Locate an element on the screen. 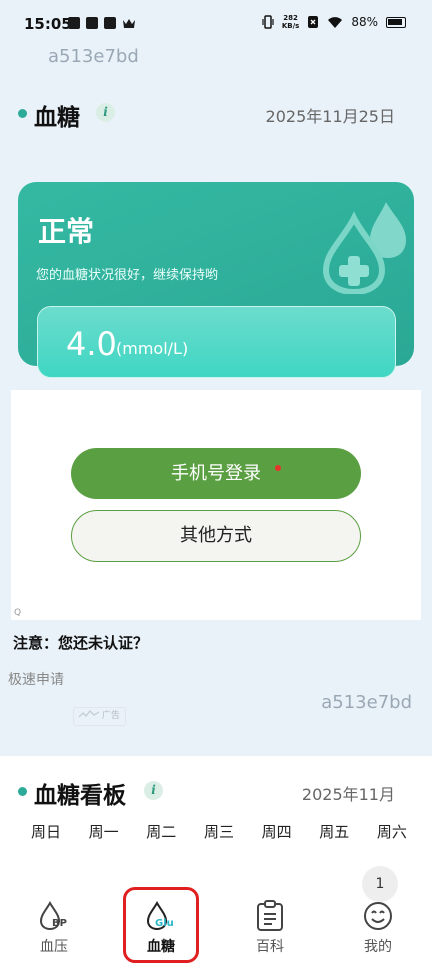 This screenshot has height=964, width=432. tab-encyclopedia: 百科 is located at coordinates (270, 927).